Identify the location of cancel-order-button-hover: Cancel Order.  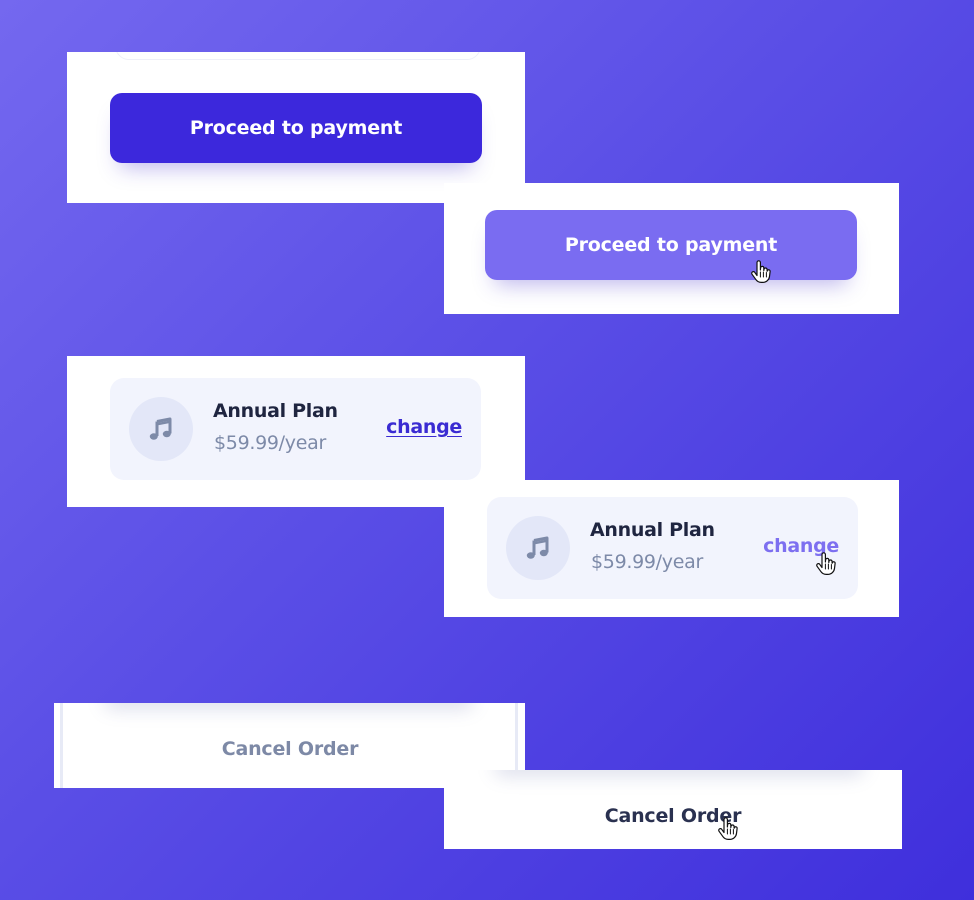
(673, 816).